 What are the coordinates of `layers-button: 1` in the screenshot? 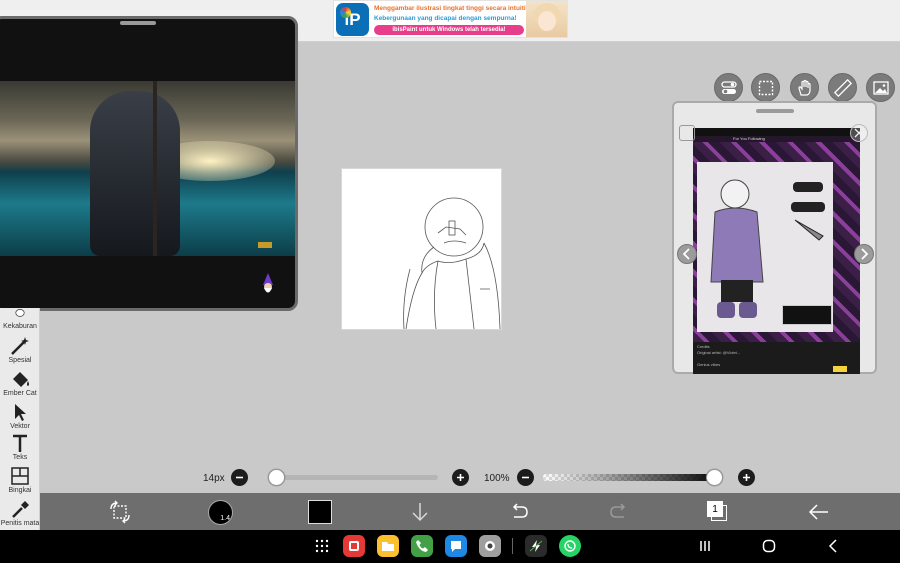 It's located at (718, 512).